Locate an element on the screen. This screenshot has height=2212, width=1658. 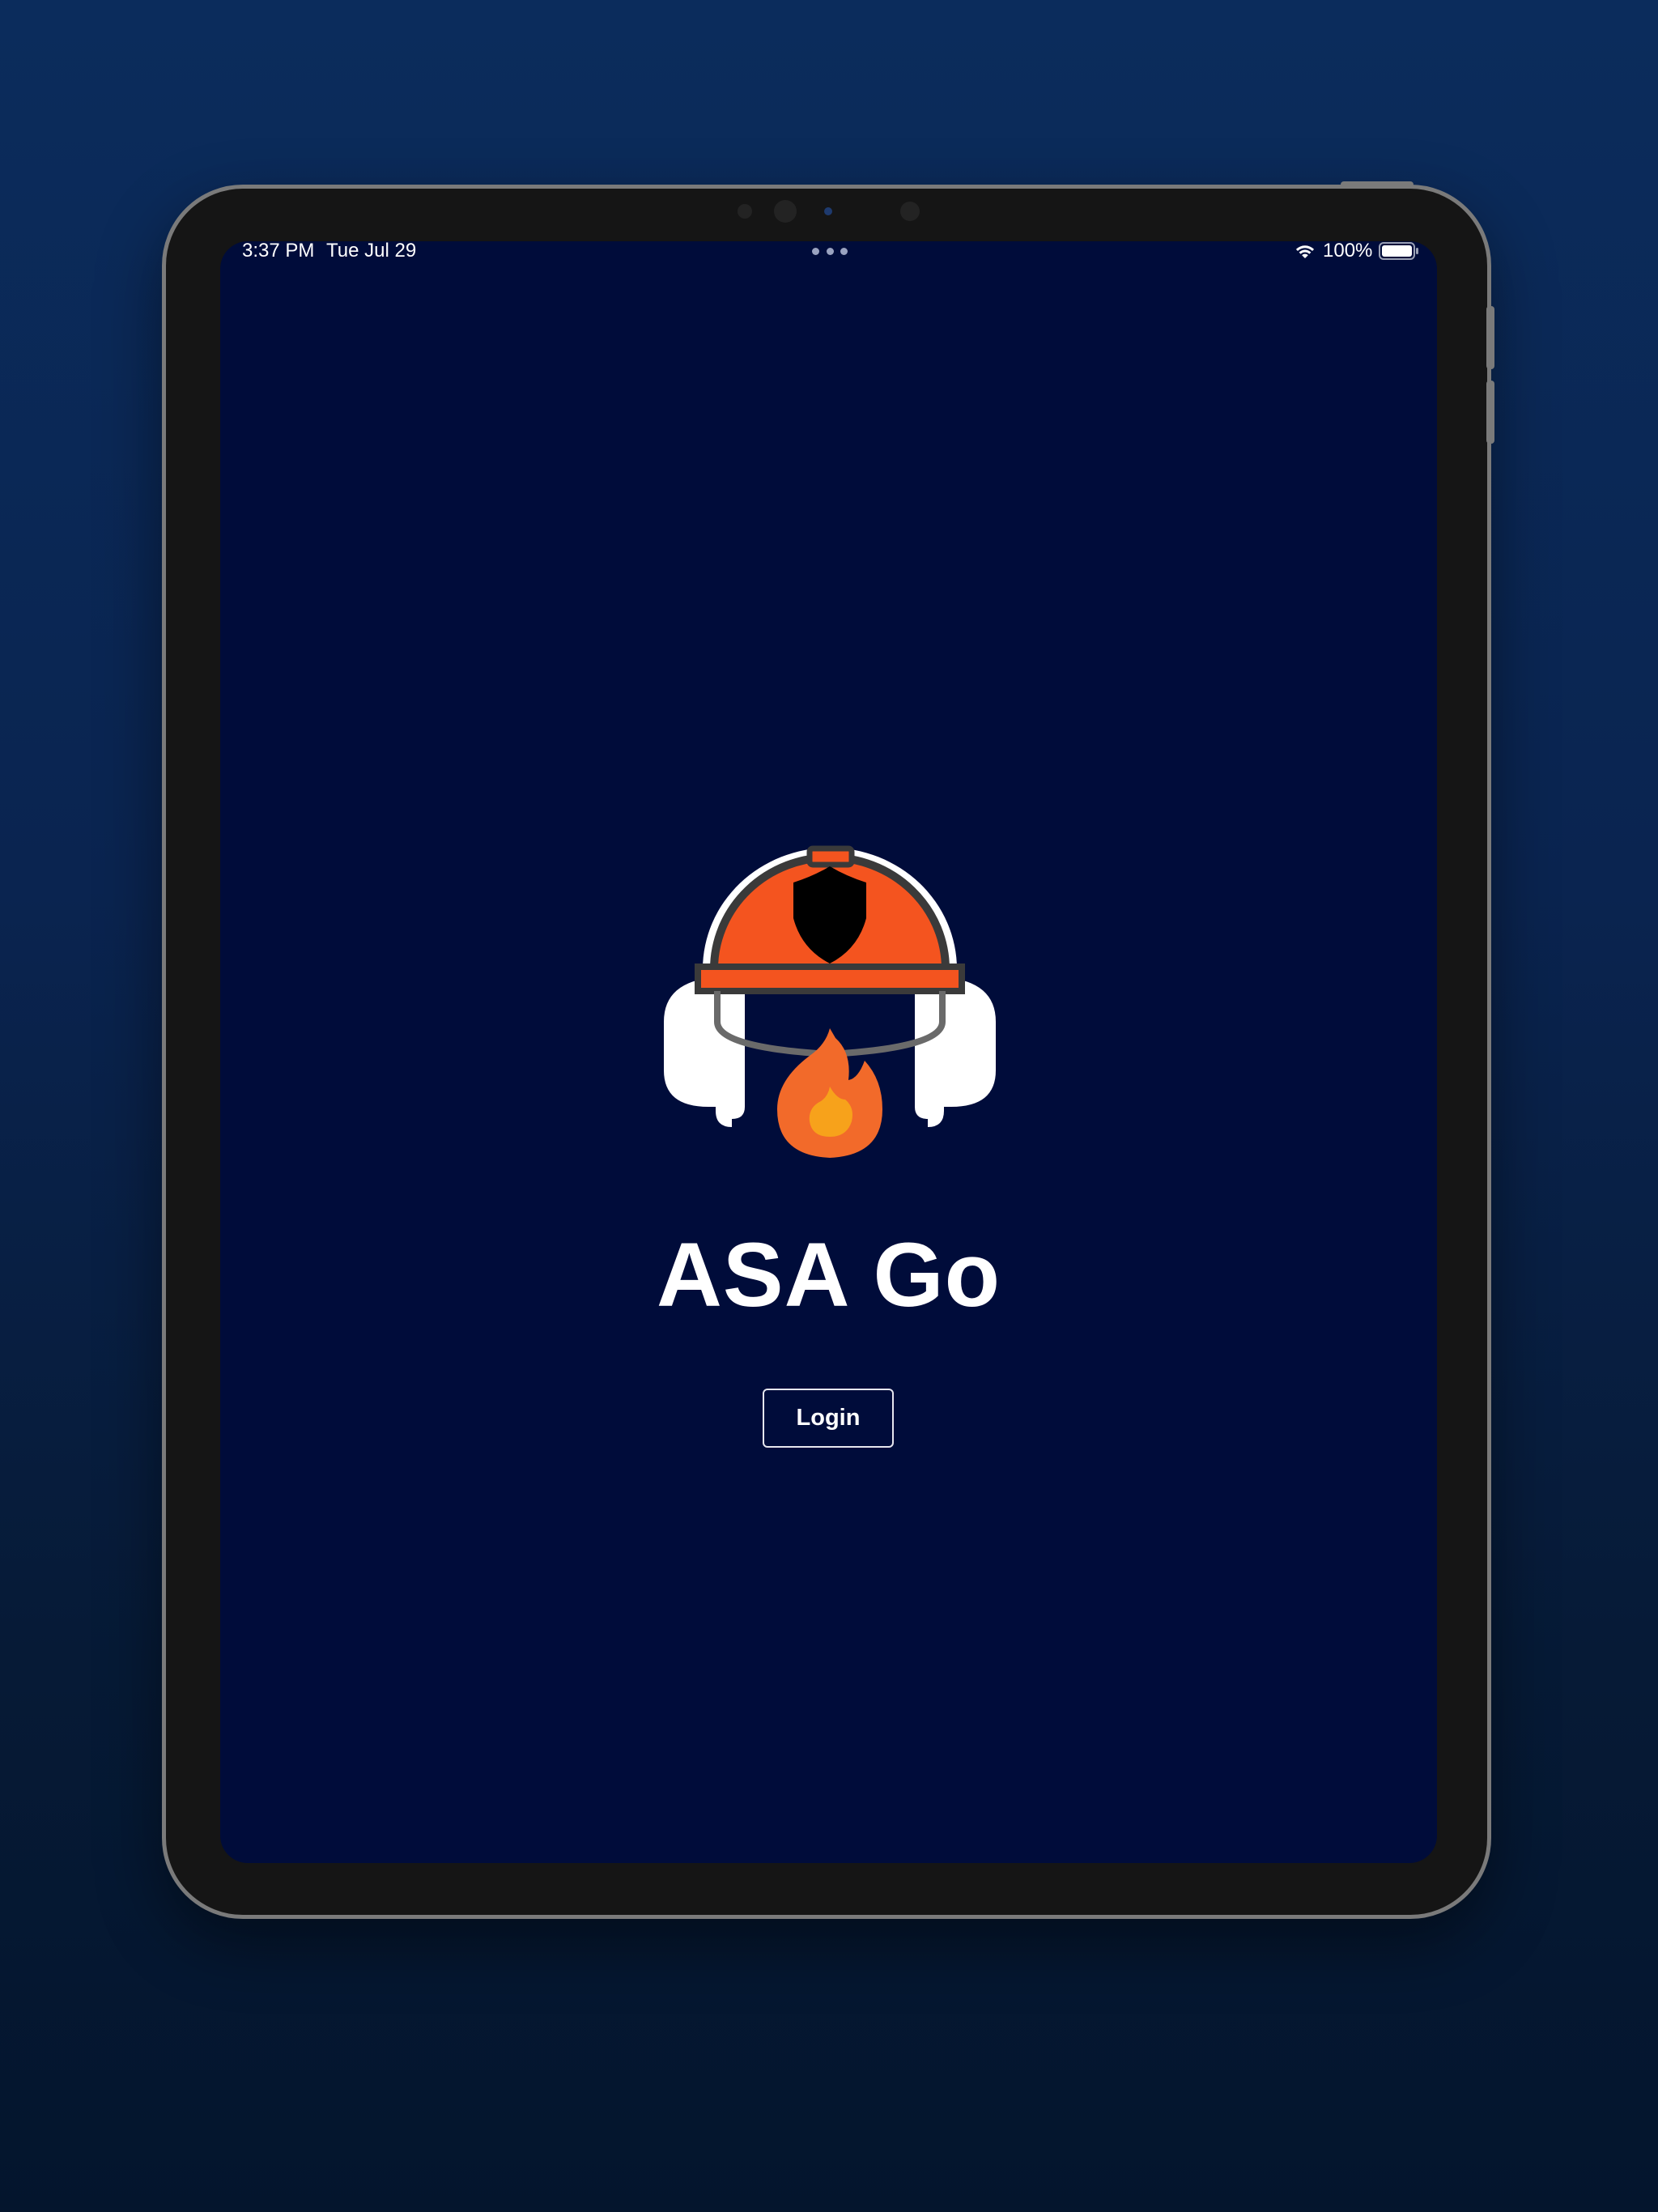
app-title: ASA Go is located at coordinates (829, 1274).